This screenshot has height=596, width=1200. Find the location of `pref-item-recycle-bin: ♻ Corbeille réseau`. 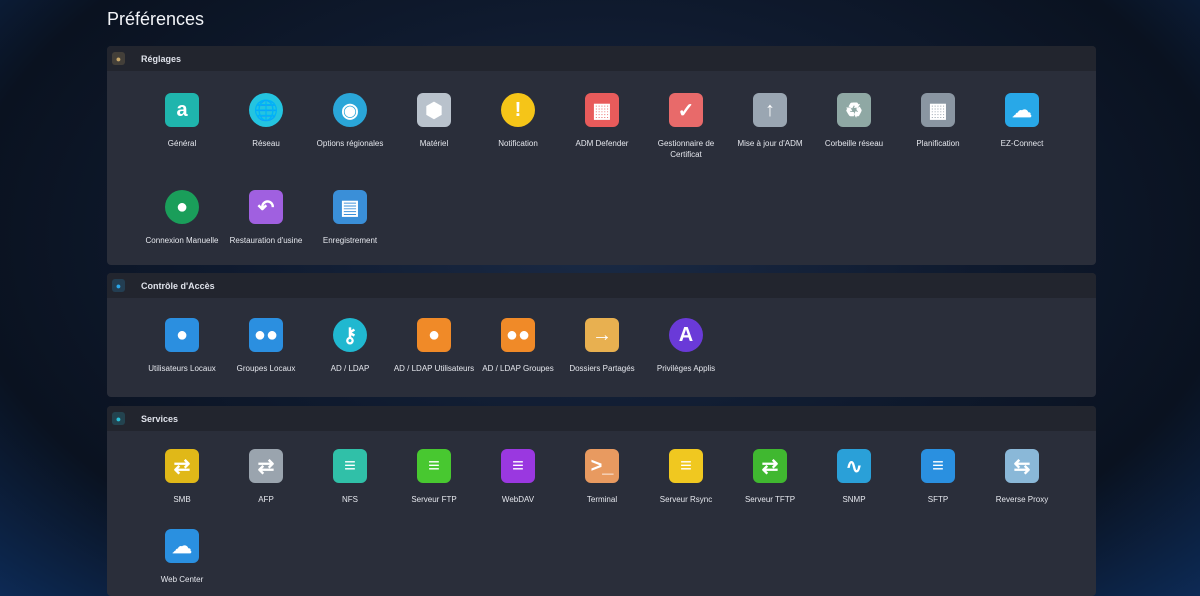

pref-item-recycle-bin: ♻ Corbeille réseau is located at coordinates (854, 126).